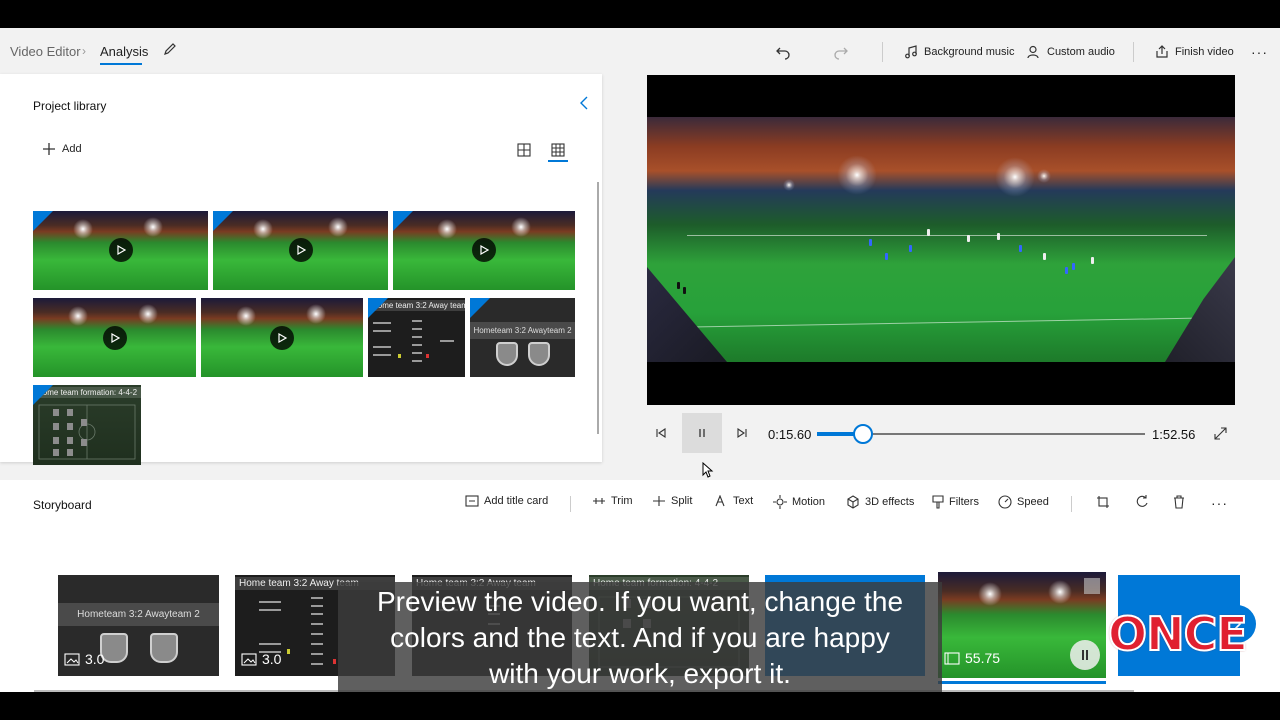 This screenshot has height=720, width=1280. I want to click on text-label: Text, so click(743, 501).